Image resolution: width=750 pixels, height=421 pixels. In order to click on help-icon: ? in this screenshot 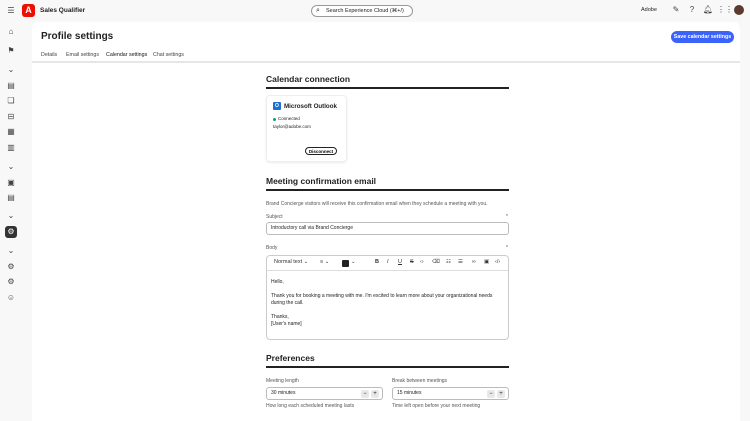, I will do `click(692, 9)`.